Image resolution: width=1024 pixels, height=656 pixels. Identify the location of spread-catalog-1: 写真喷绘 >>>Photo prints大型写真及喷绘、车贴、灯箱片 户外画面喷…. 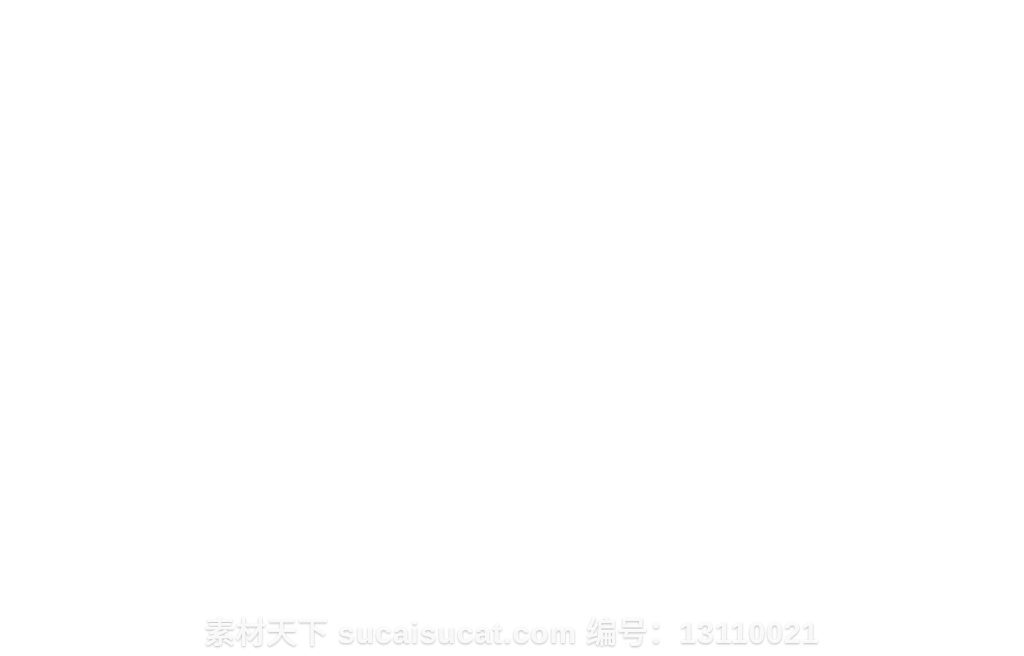
(169, 345).